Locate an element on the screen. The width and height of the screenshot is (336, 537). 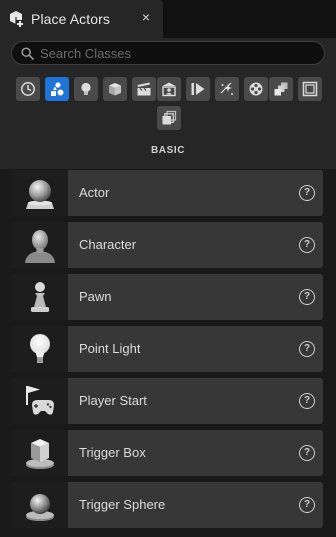
actor-item-point-light: Point Light ? is located at coordinates (167, 349).